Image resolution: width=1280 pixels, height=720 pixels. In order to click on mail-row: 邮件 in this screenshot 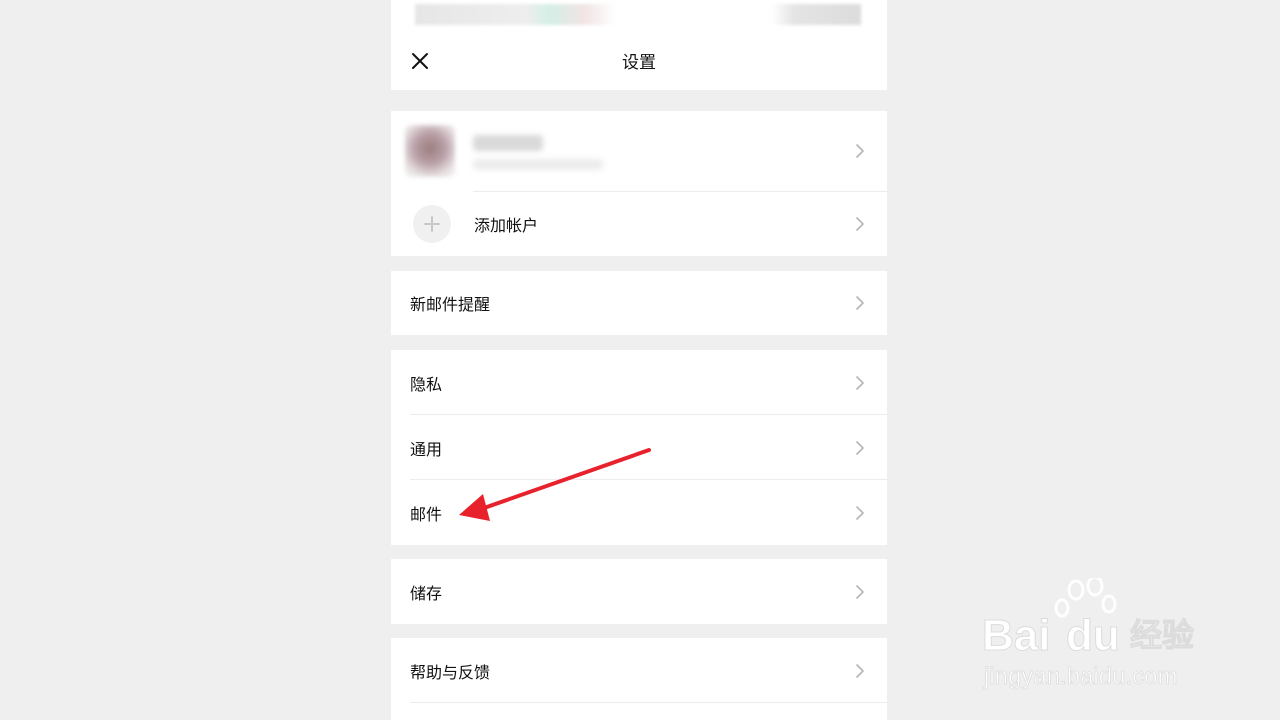, I will do `click(639, 512)`.